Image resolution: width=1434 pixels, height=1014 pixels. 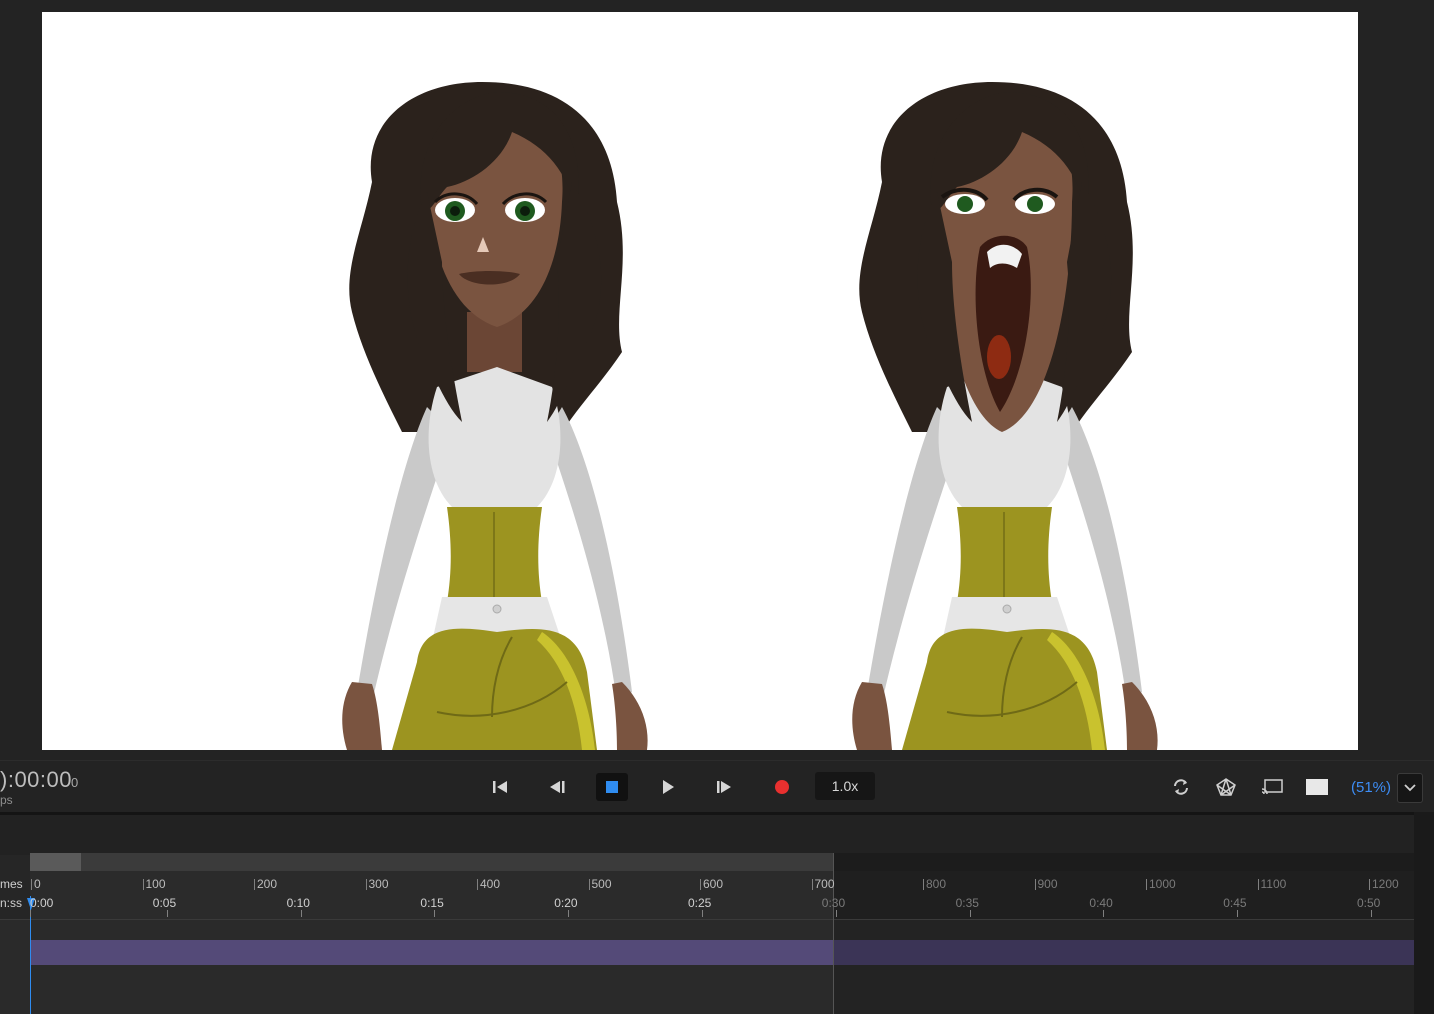 What do you see at coordinates (1424, 913) in the screenshot?
I see `timeline-scrollbar` at bounding box center [1424, 913].